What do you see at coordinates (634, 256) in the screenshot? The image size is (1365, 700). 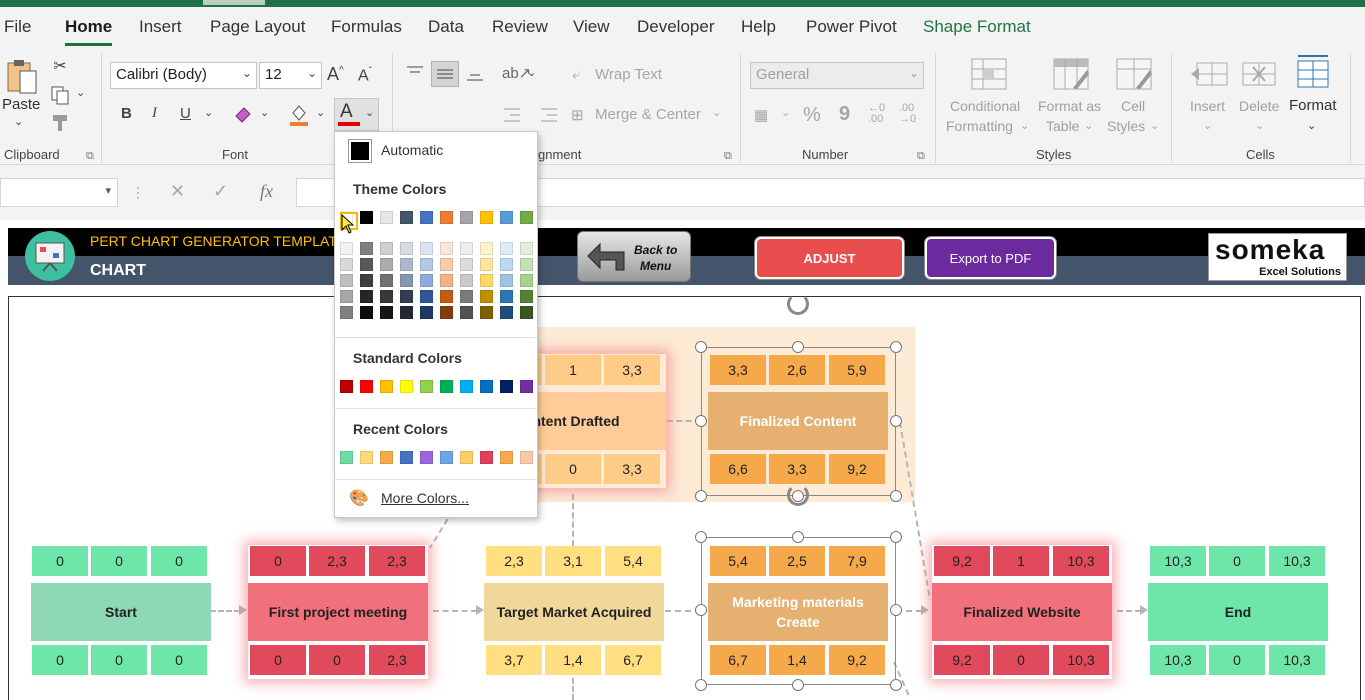 I see `back-to-menu-button: Back to Menu` at bounding box center [634, 256].